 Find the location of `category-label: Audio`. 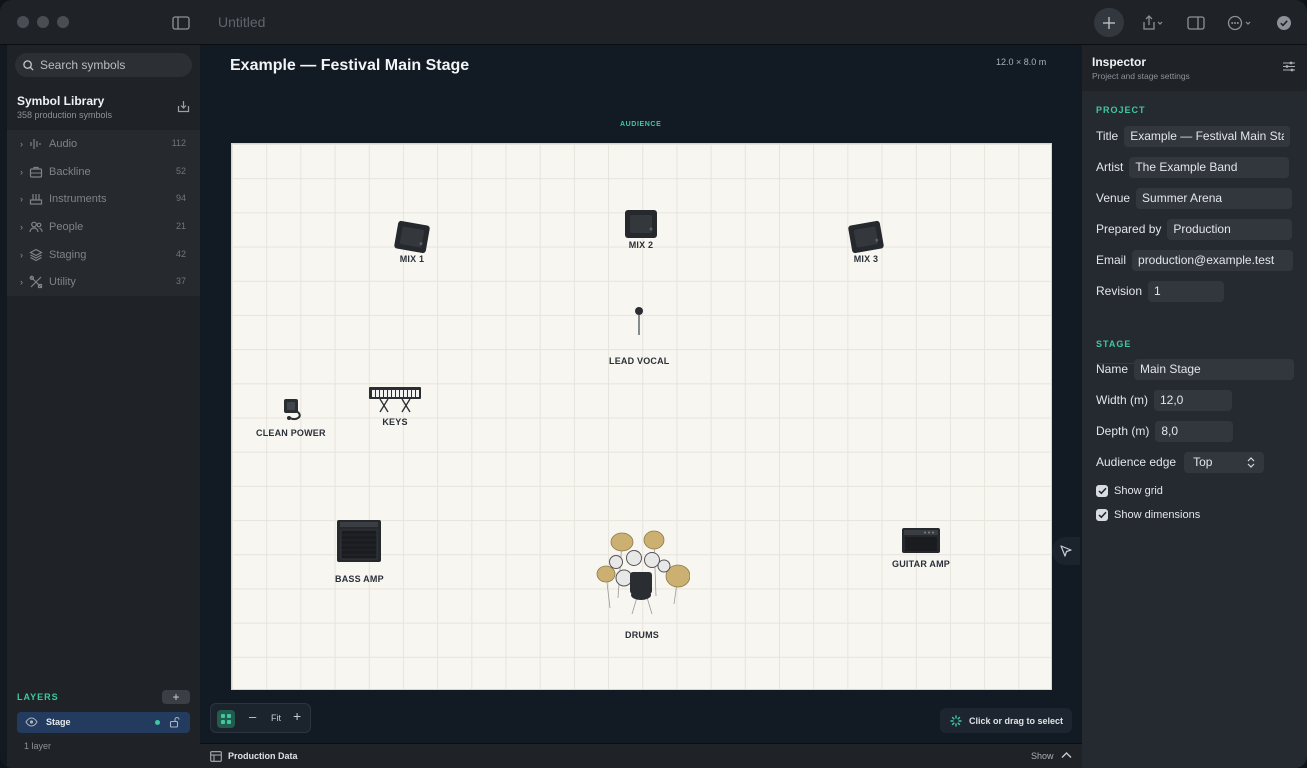

category-label: Audio is located at coordinates (63, 144).